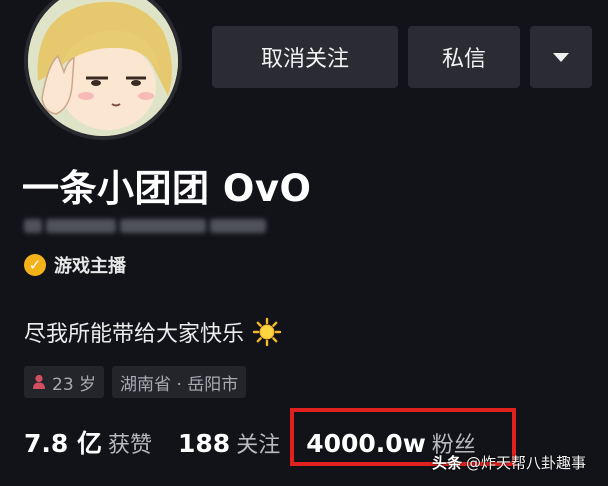 This screenshot has width=608, height=486. Describe the element at coordinates (134, 334) in the screenshot. I see `bio-text: 尽我所能带给大家快乐` at that location.